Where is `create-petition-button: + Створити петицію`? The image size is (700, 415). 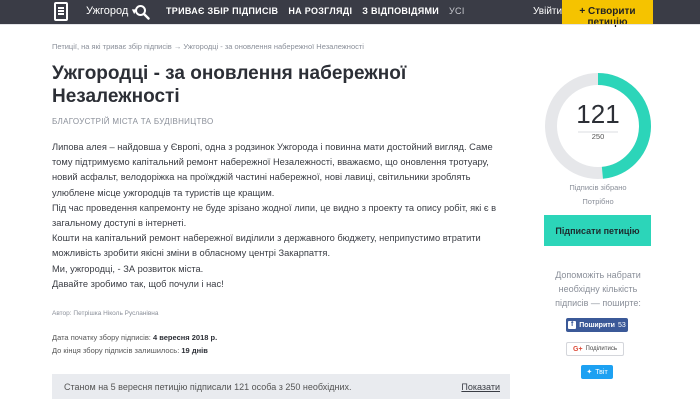 create-petition-button: + Створити петицію is located at coordinates (607, 14).